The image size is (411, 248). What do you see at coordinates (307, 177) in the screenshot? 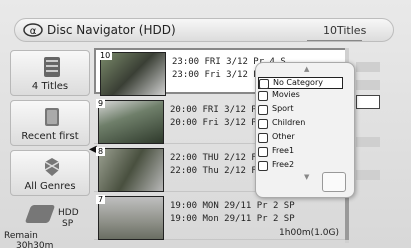
I see `scroll-down-icon: ▼` at bounding box center [307, 177].